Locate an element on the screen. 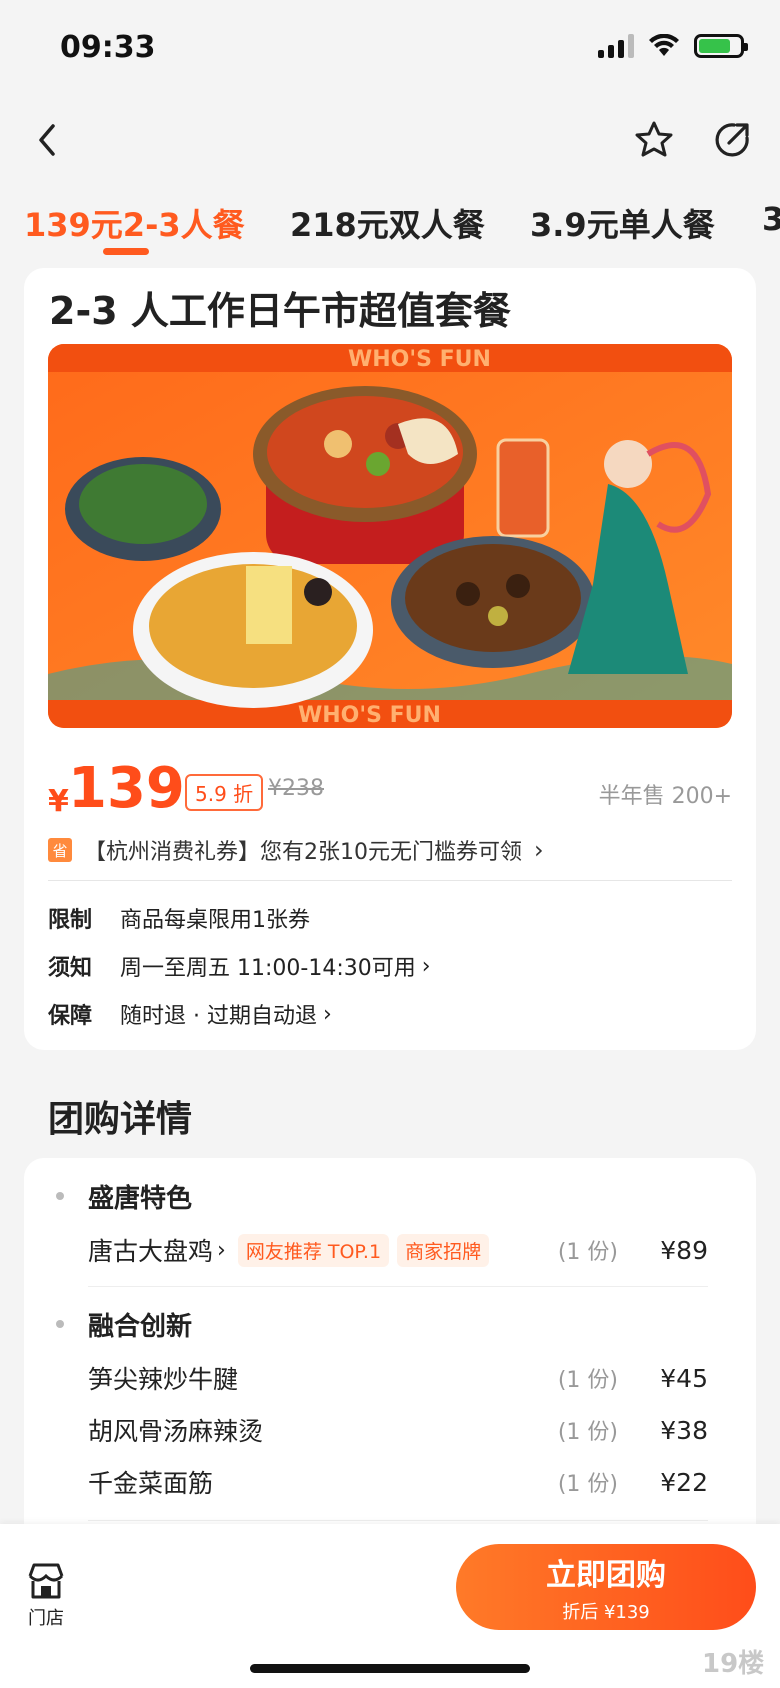 The image size is (780, 1688). status-bar: 09:33 is located at coordinates (390, 50).